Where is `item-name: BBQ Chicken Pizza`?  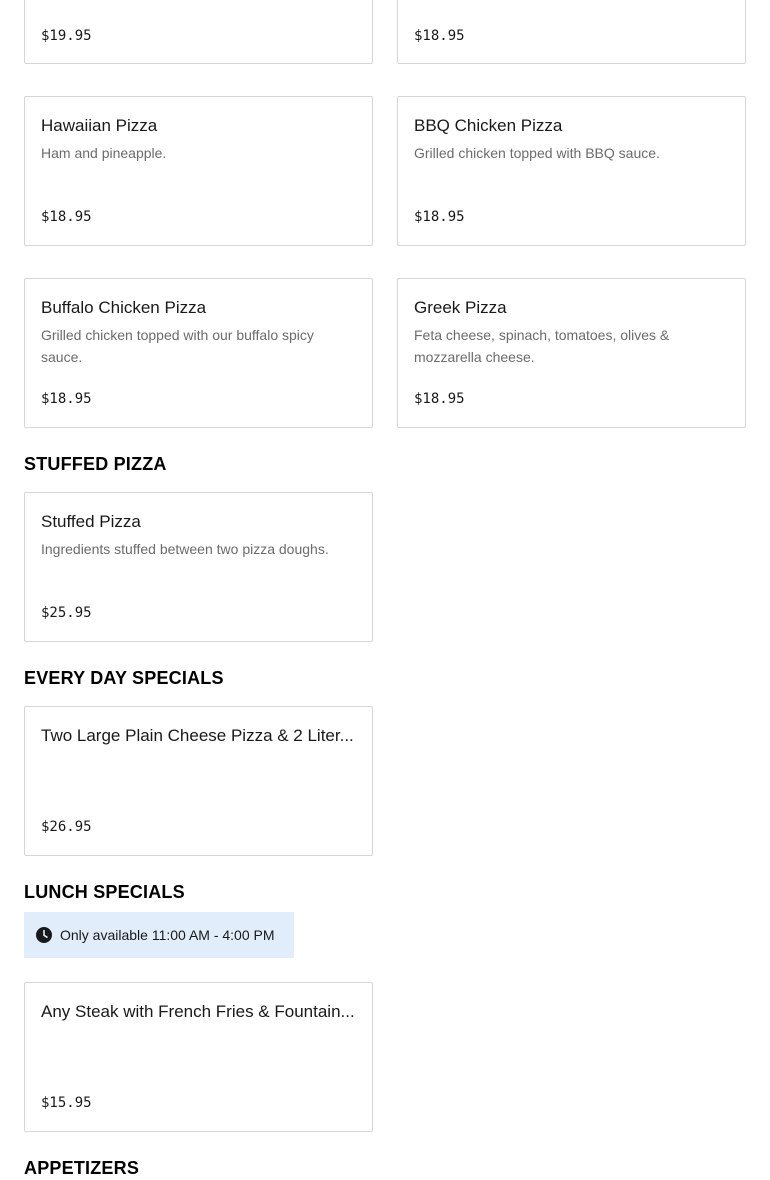
item-name: BBQ Chicken Pizza is located at coordinates (488, 125).